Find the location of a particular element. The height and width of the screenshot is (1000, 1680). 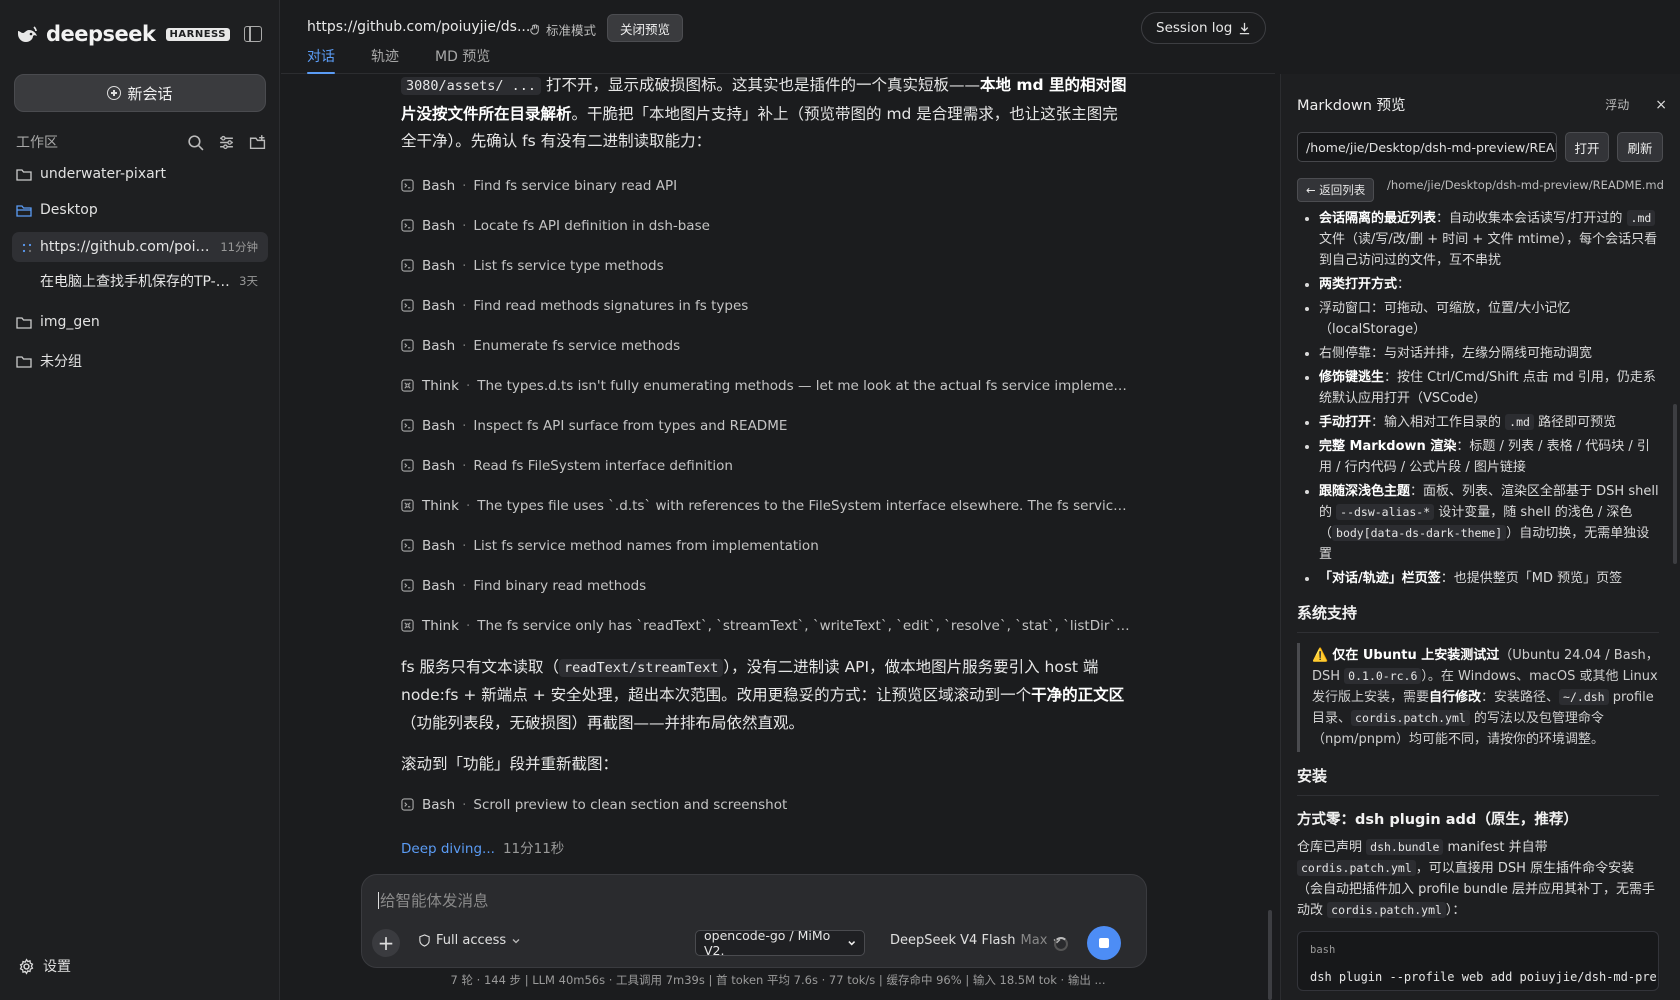

thinking-status: Deep diving... 11分11秒 is located at coordinates (766, 847).